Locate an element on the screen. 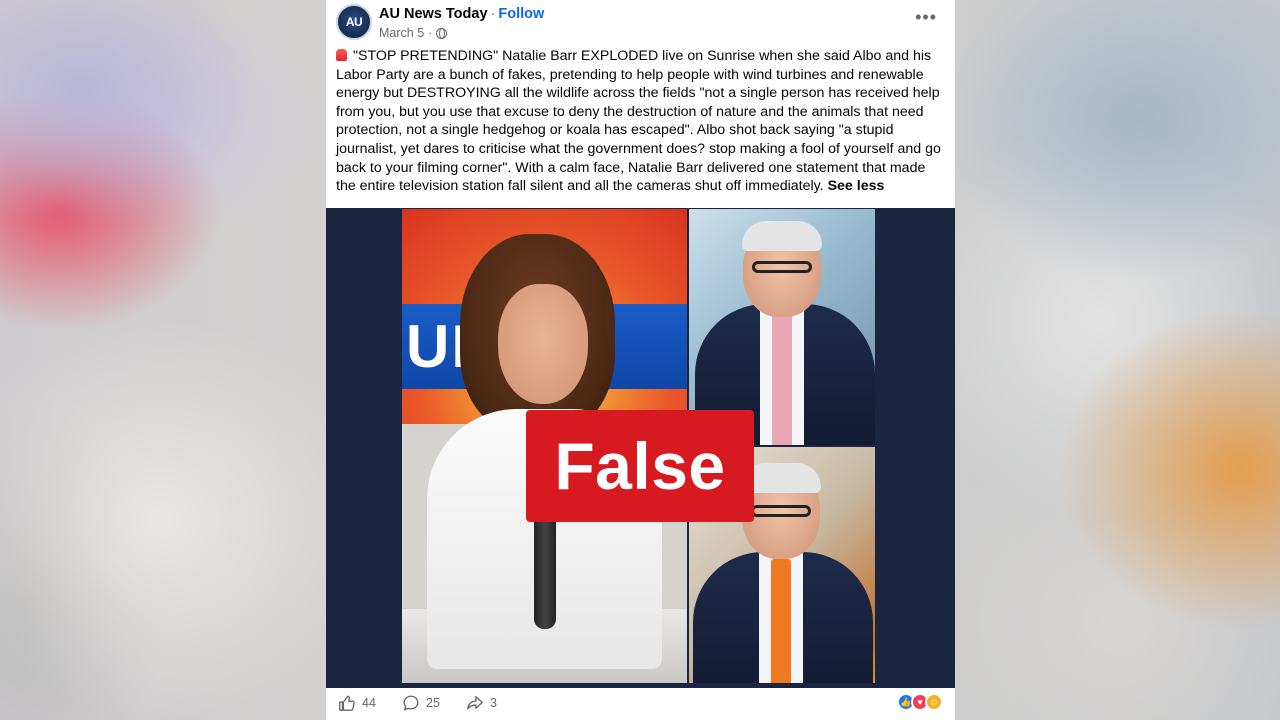 This screenshot has height=720, width=1280. comment-icon is located at coordinates (411, 703).